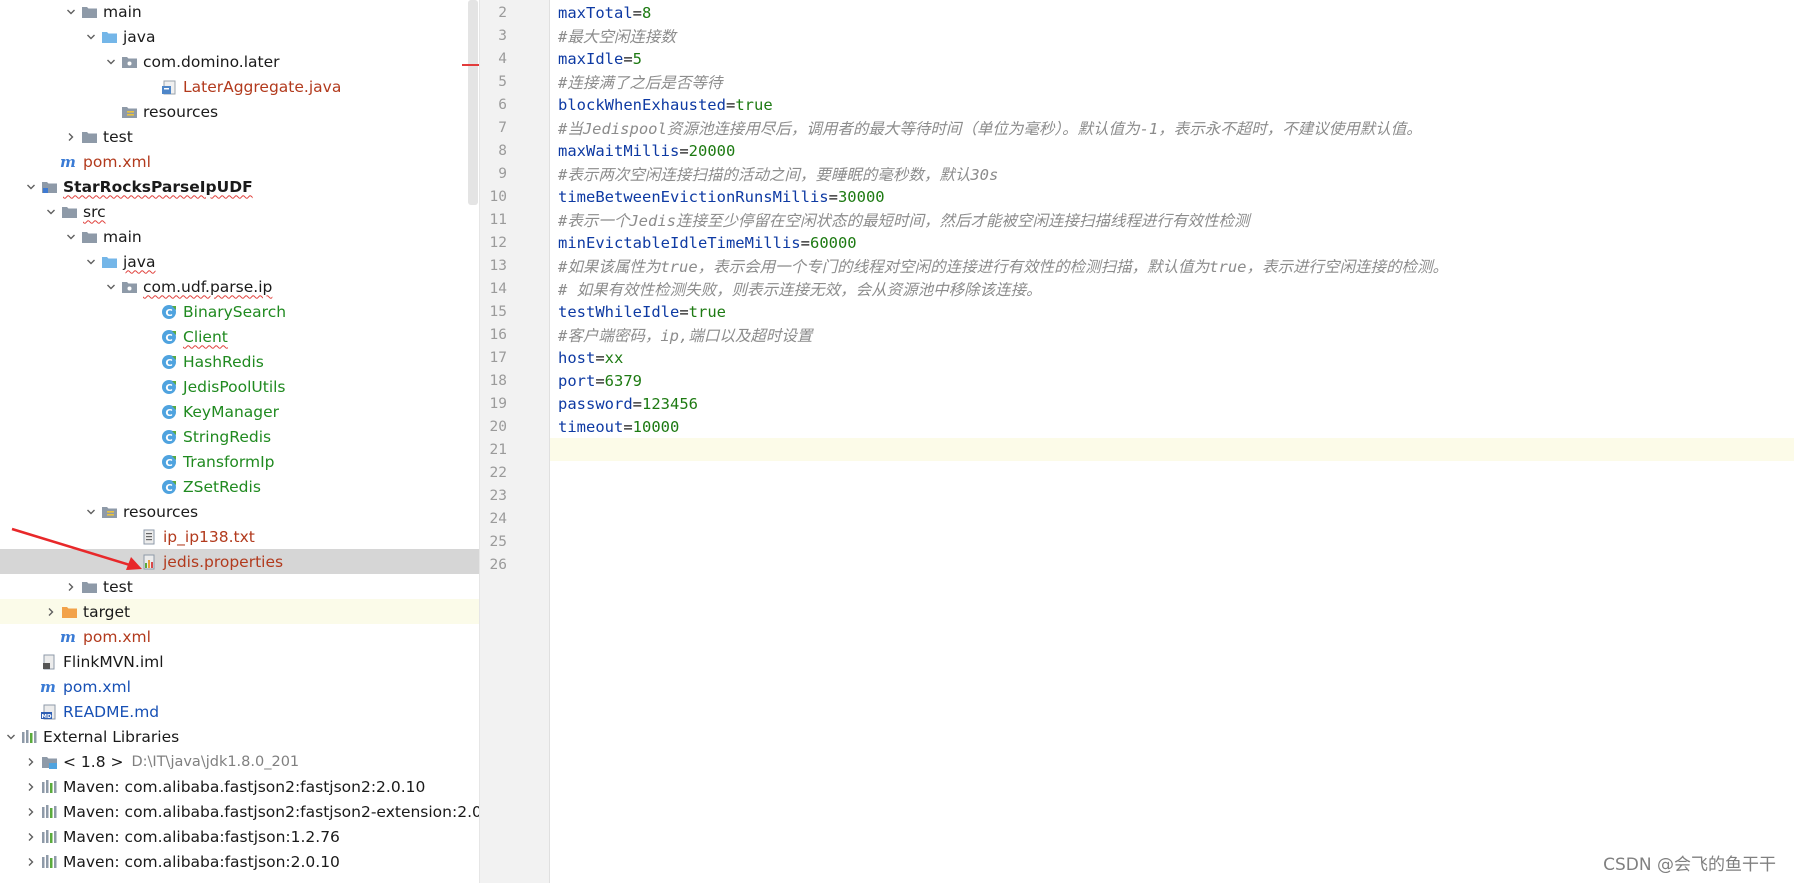  Describe the element at coordinates (111, 711) in the screenshot. I see `tree-item-label: README.md` at that location.